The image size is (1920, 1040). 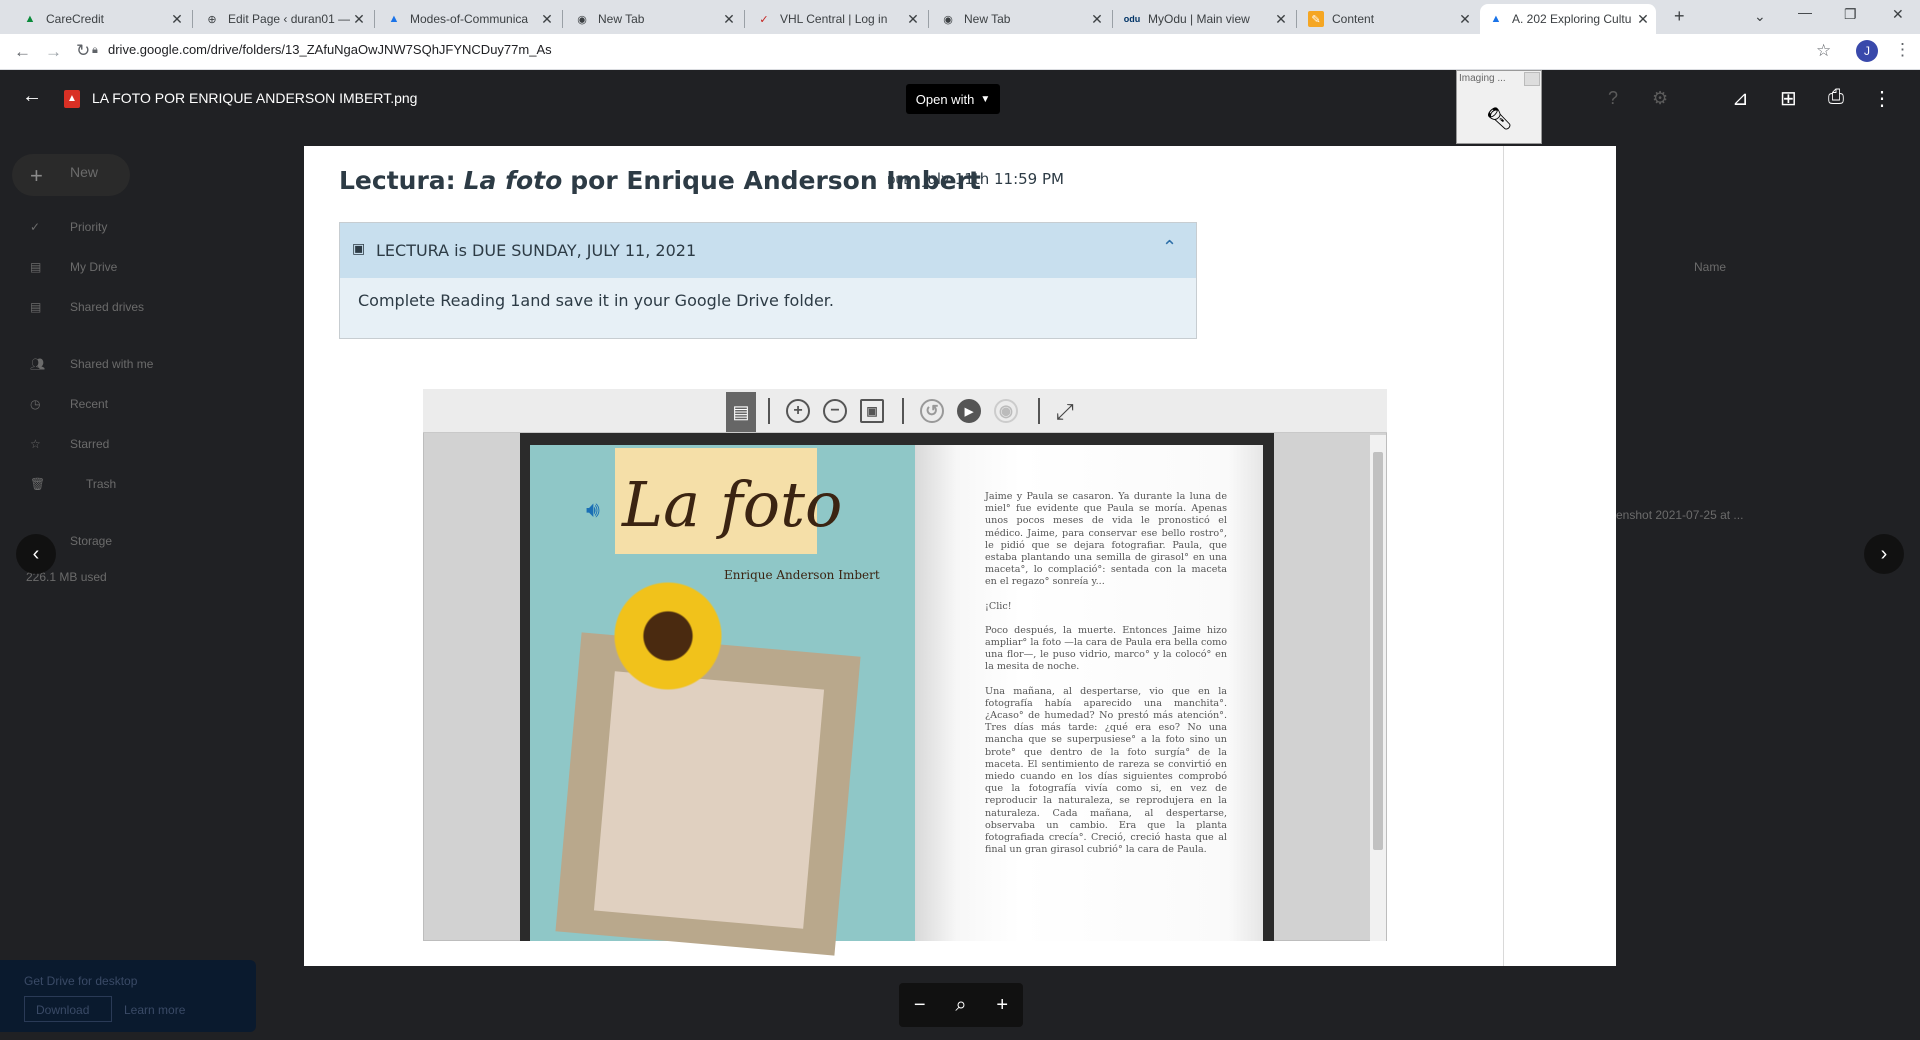 I want to click on profile-avatar: J, so click(x=1867, y=51).